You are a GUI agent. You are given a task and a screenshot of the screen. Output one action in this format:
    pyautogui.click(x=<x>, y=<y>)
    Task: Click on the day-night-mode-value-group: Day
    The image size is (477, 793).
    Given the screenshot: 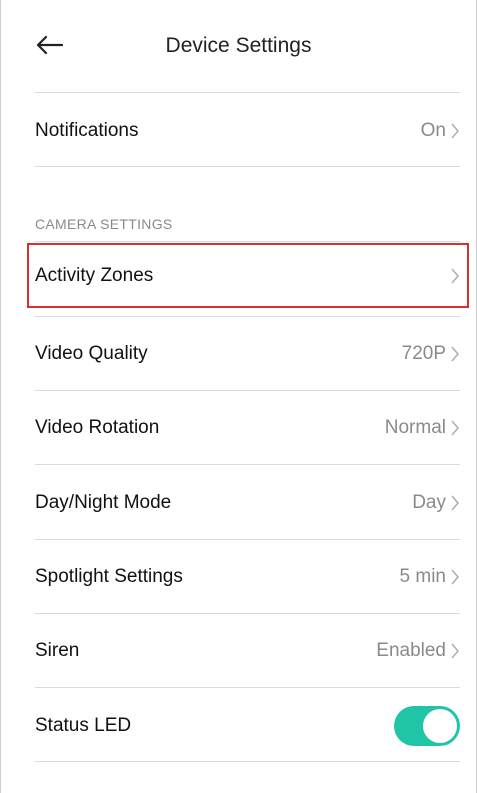 What is the action you would take?
    pyautogui.click(x=436, y=503)
    